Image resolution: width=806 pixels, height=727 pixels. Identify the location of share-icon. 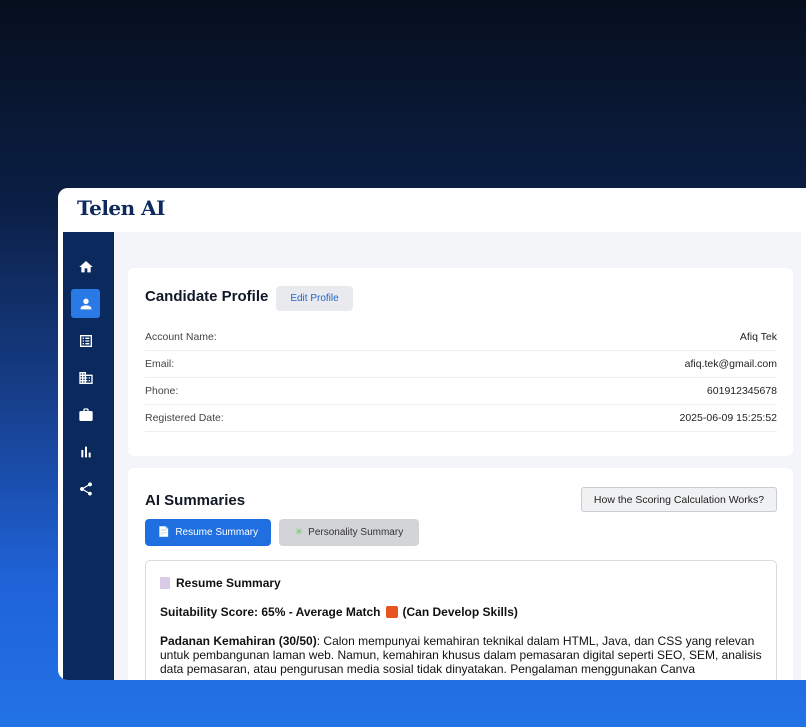
(85, 488).